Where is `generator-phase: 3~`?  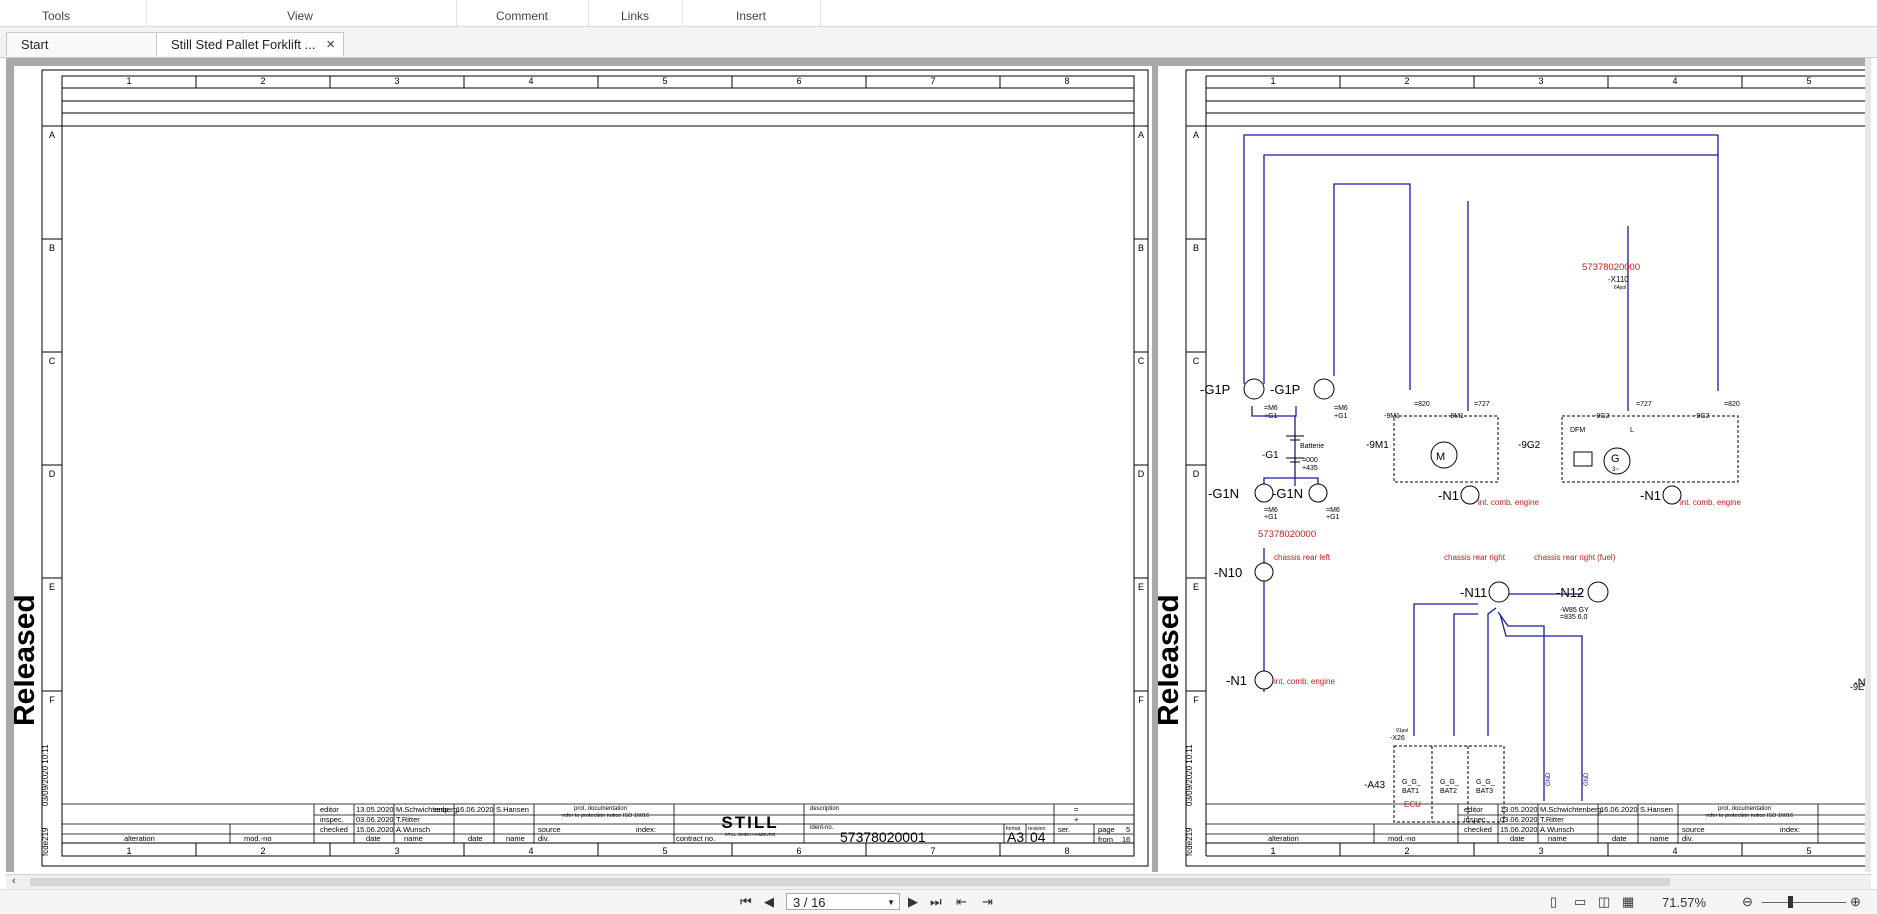
generator-phase: 3~ is located at coordinates (1615, 470).